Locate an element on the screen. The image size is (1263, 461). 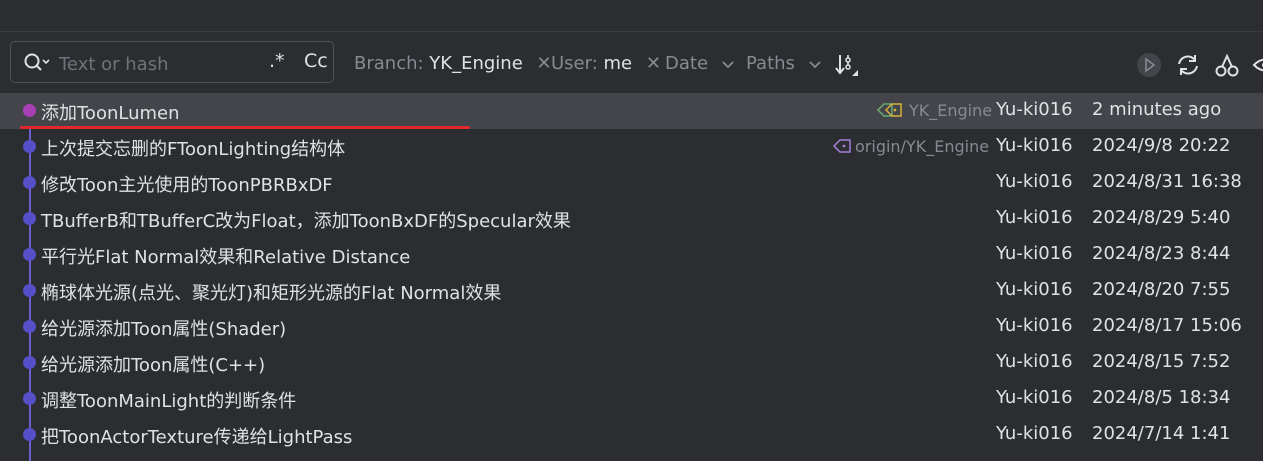
commit-date: 2024/8/17 15:06 is located at coordinates (1167, 325).